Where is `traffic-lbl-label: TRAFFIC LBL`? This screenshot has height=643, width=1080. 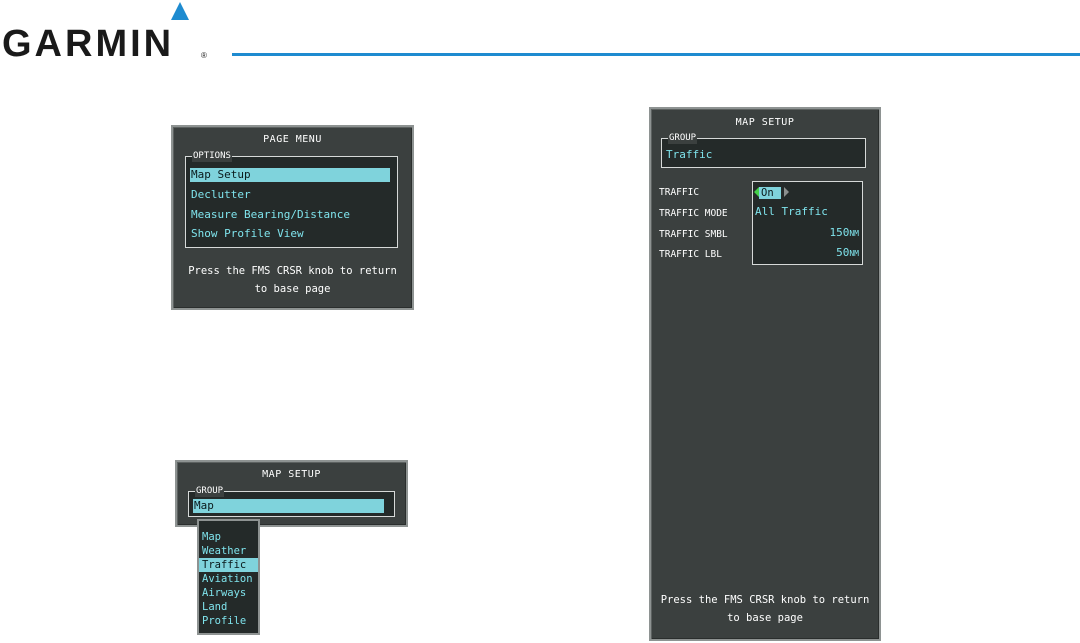
traffic-lbl-label: TRAFFIC LBL is located at coordinates (690, 254).